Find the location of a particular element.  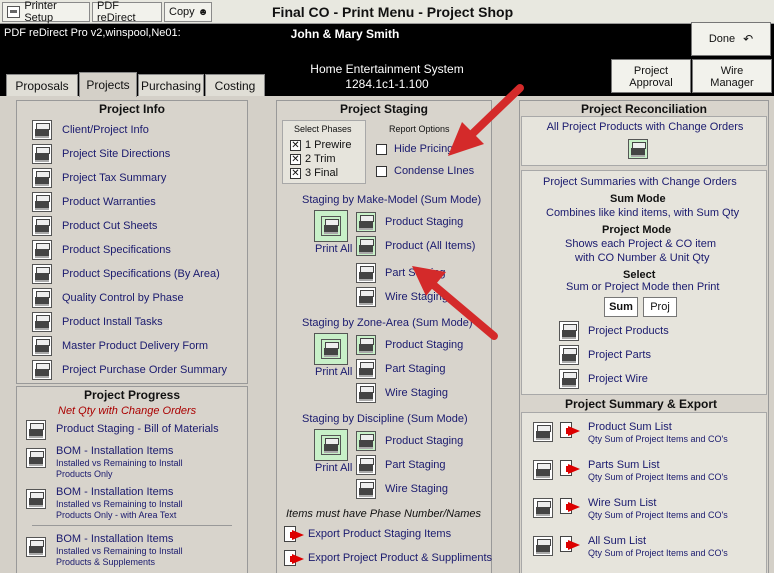

print-all-make-model-button is located at coordinates (331, 226).